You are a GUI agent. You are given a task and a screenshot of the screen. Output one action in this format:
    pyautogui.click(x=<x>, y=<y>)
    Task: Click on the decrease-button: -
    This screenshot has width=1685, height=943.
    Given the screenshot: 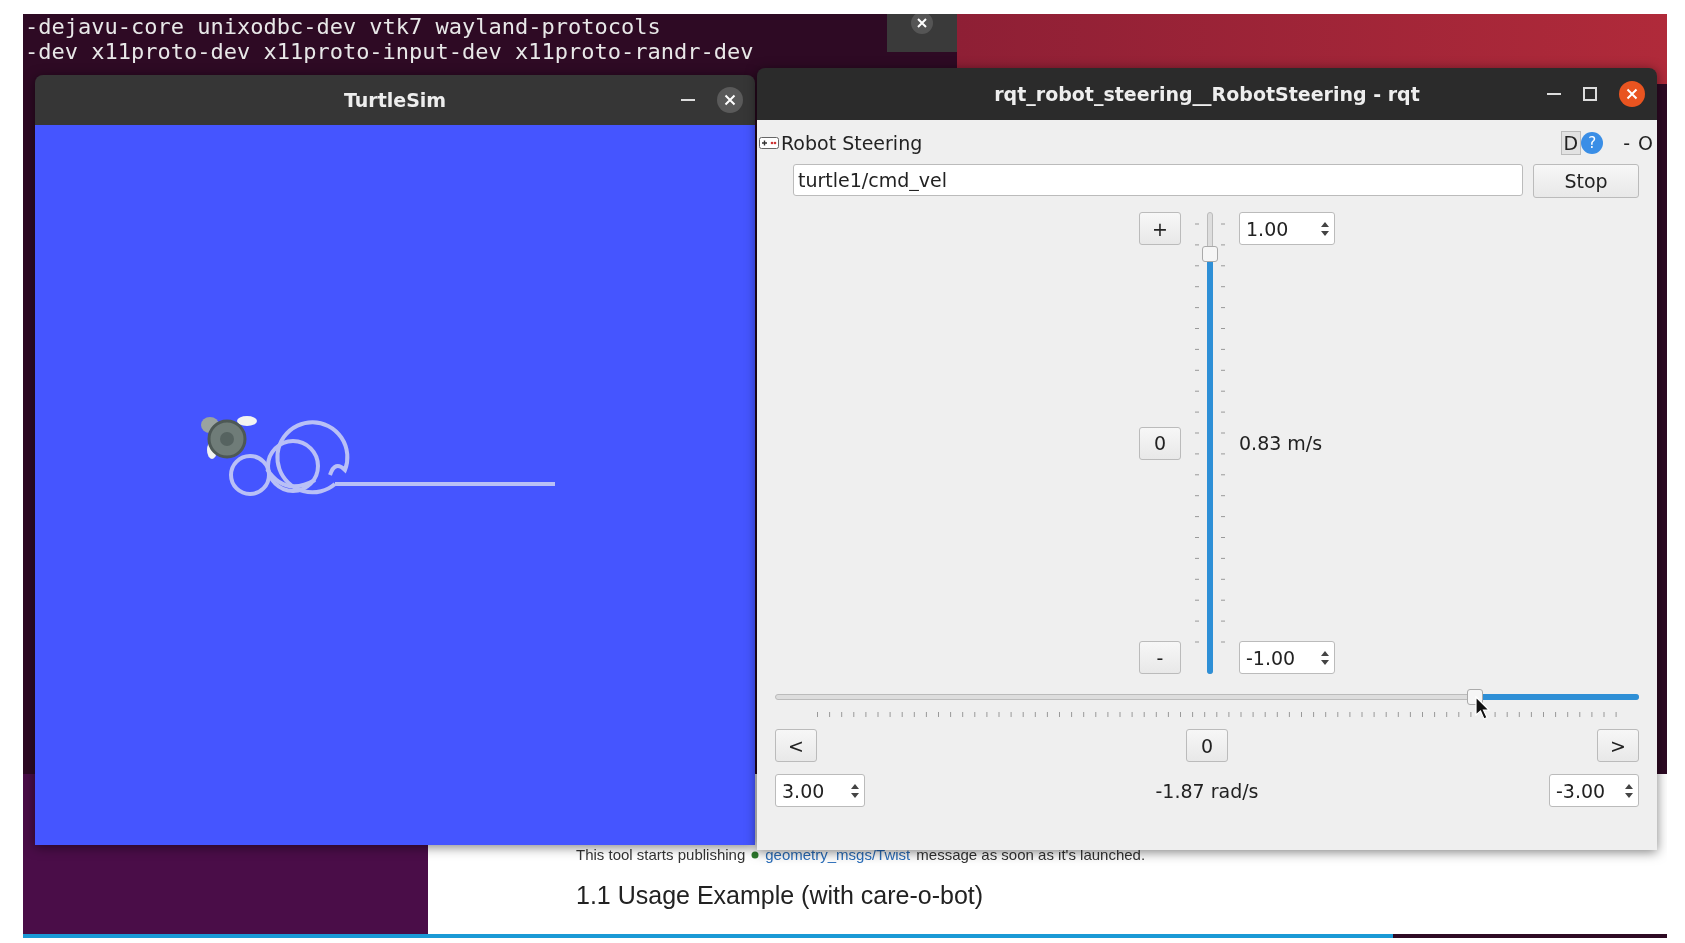 What is the action you would take?
    pyautogui.click(x=1160, y=657)
    